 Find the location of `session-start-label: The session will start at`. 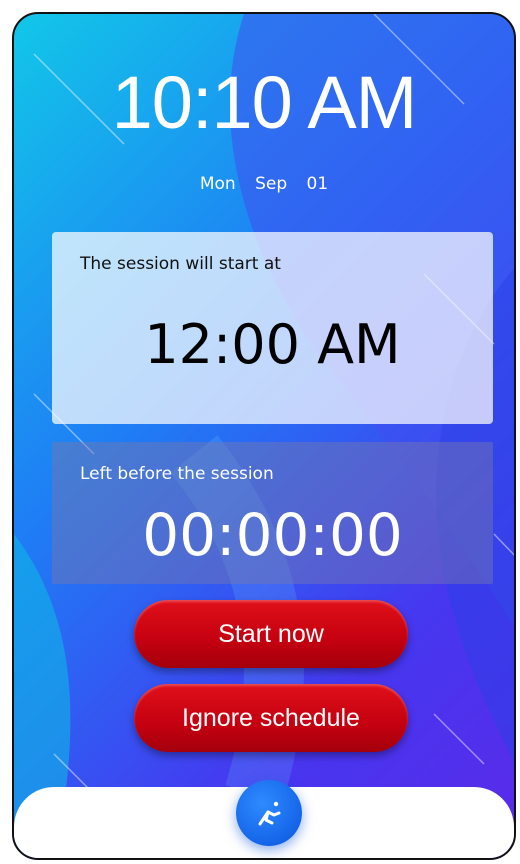

session-start-label: The session will start at is located at coordinates (180, 264).